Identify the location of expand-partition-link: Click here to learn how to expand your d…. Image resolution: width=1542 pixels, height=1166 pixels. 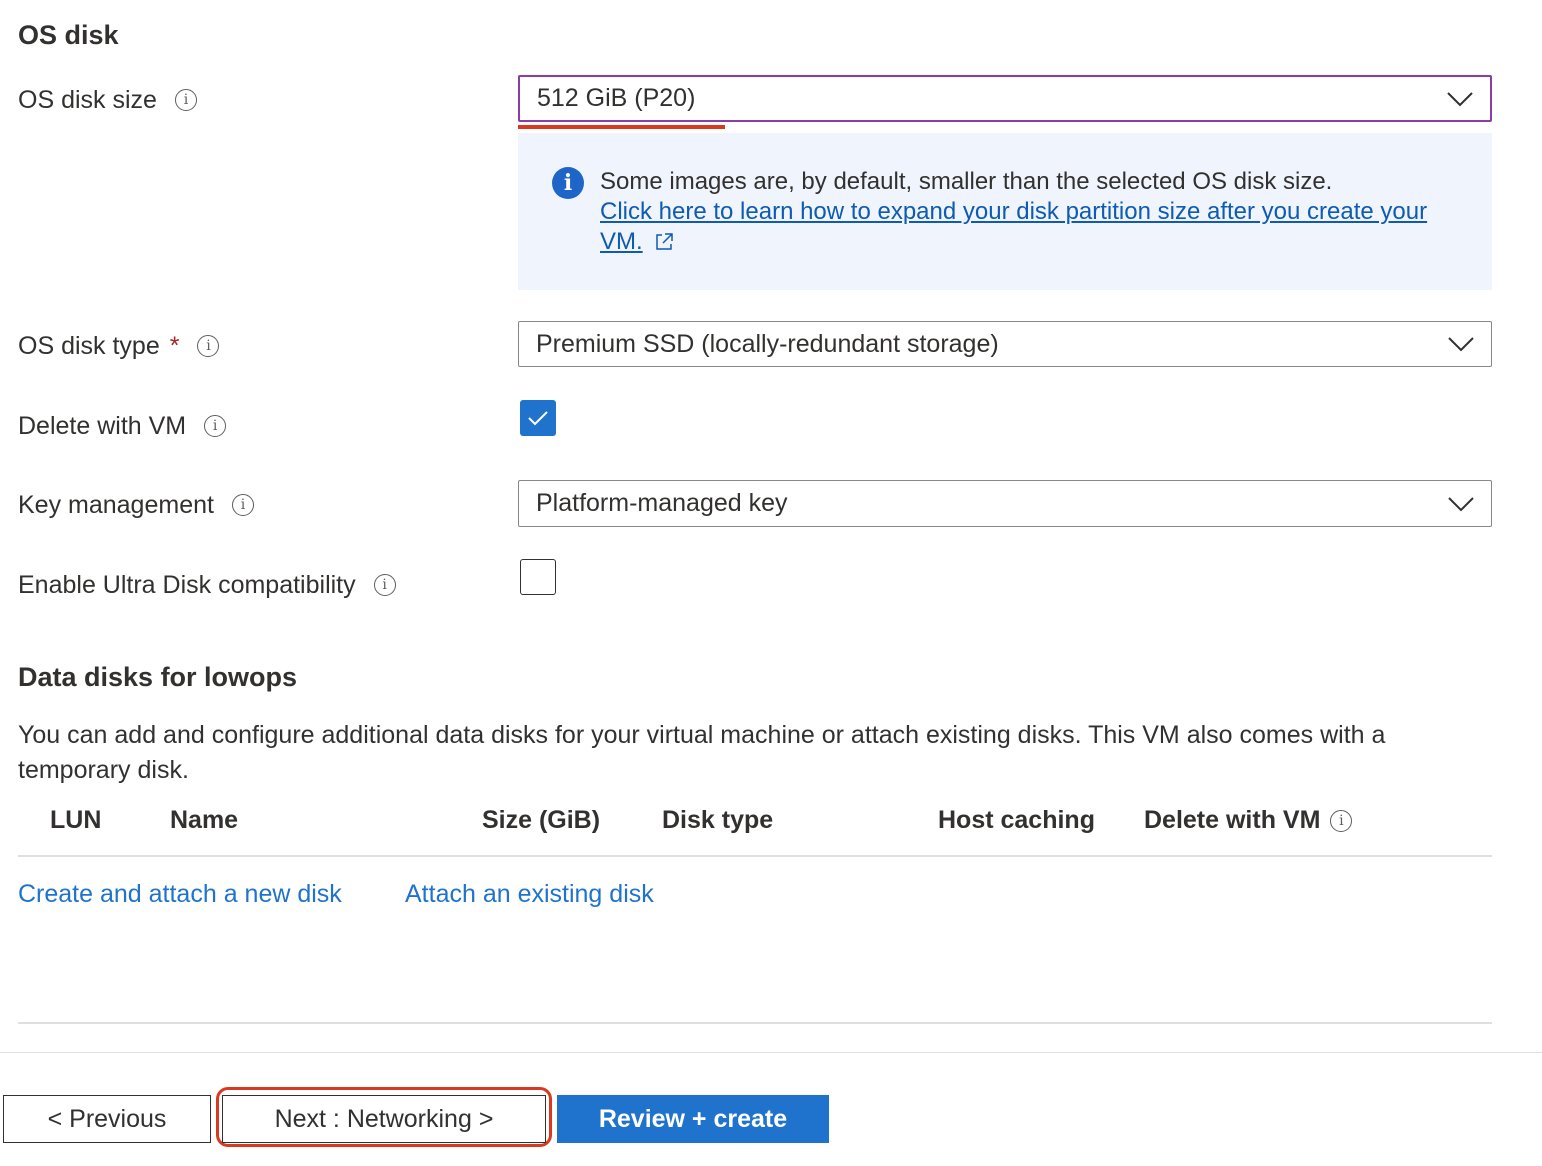
(1013, 211).